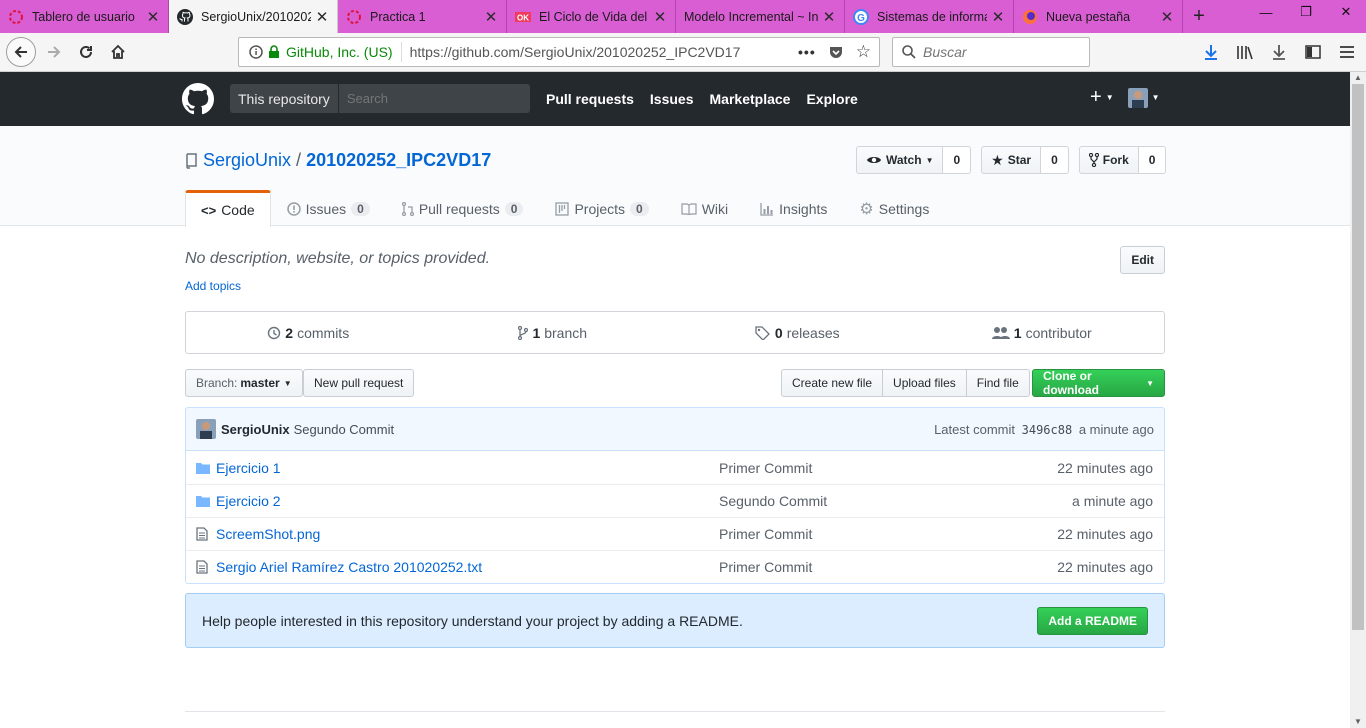 The image size is (1366, 728). I want to click on watch-count: 0, so click(957, 160).